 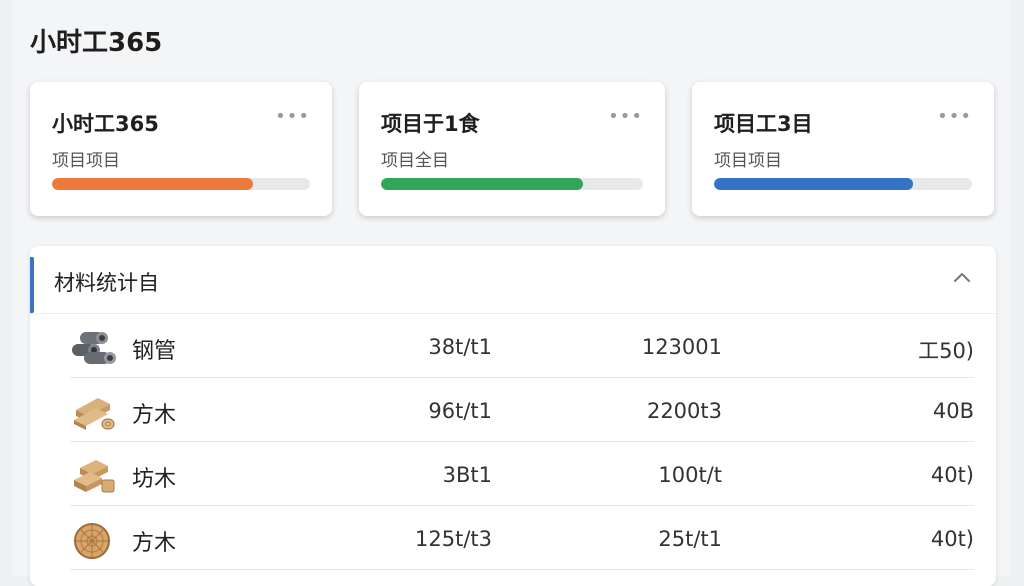 I want to click on panel-accent-bar, so click(x=32, y=285).